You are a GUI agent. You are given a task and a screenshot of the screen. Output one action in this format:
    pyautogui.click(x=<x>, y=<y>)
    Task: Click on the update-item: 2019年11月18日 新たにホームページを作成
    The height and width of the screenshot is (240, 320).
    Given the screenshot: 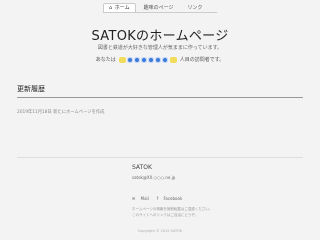 What is the action you would take?
    pyautogui.click(x=61, y=112)
    